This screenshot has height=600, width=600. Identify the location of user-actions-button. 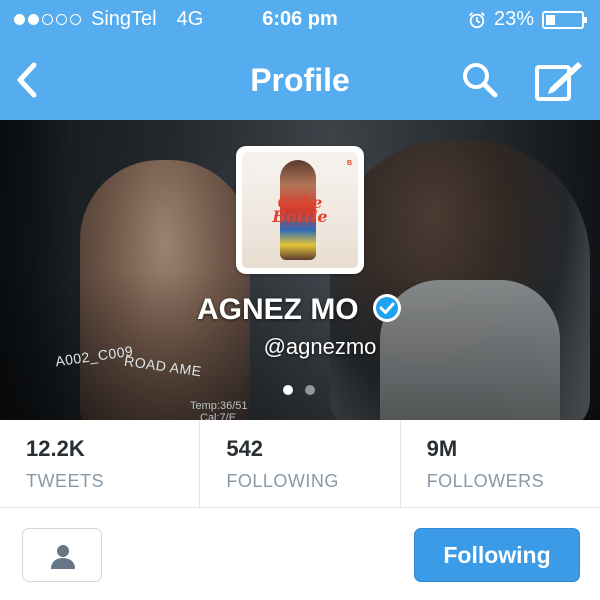
(62, 555).